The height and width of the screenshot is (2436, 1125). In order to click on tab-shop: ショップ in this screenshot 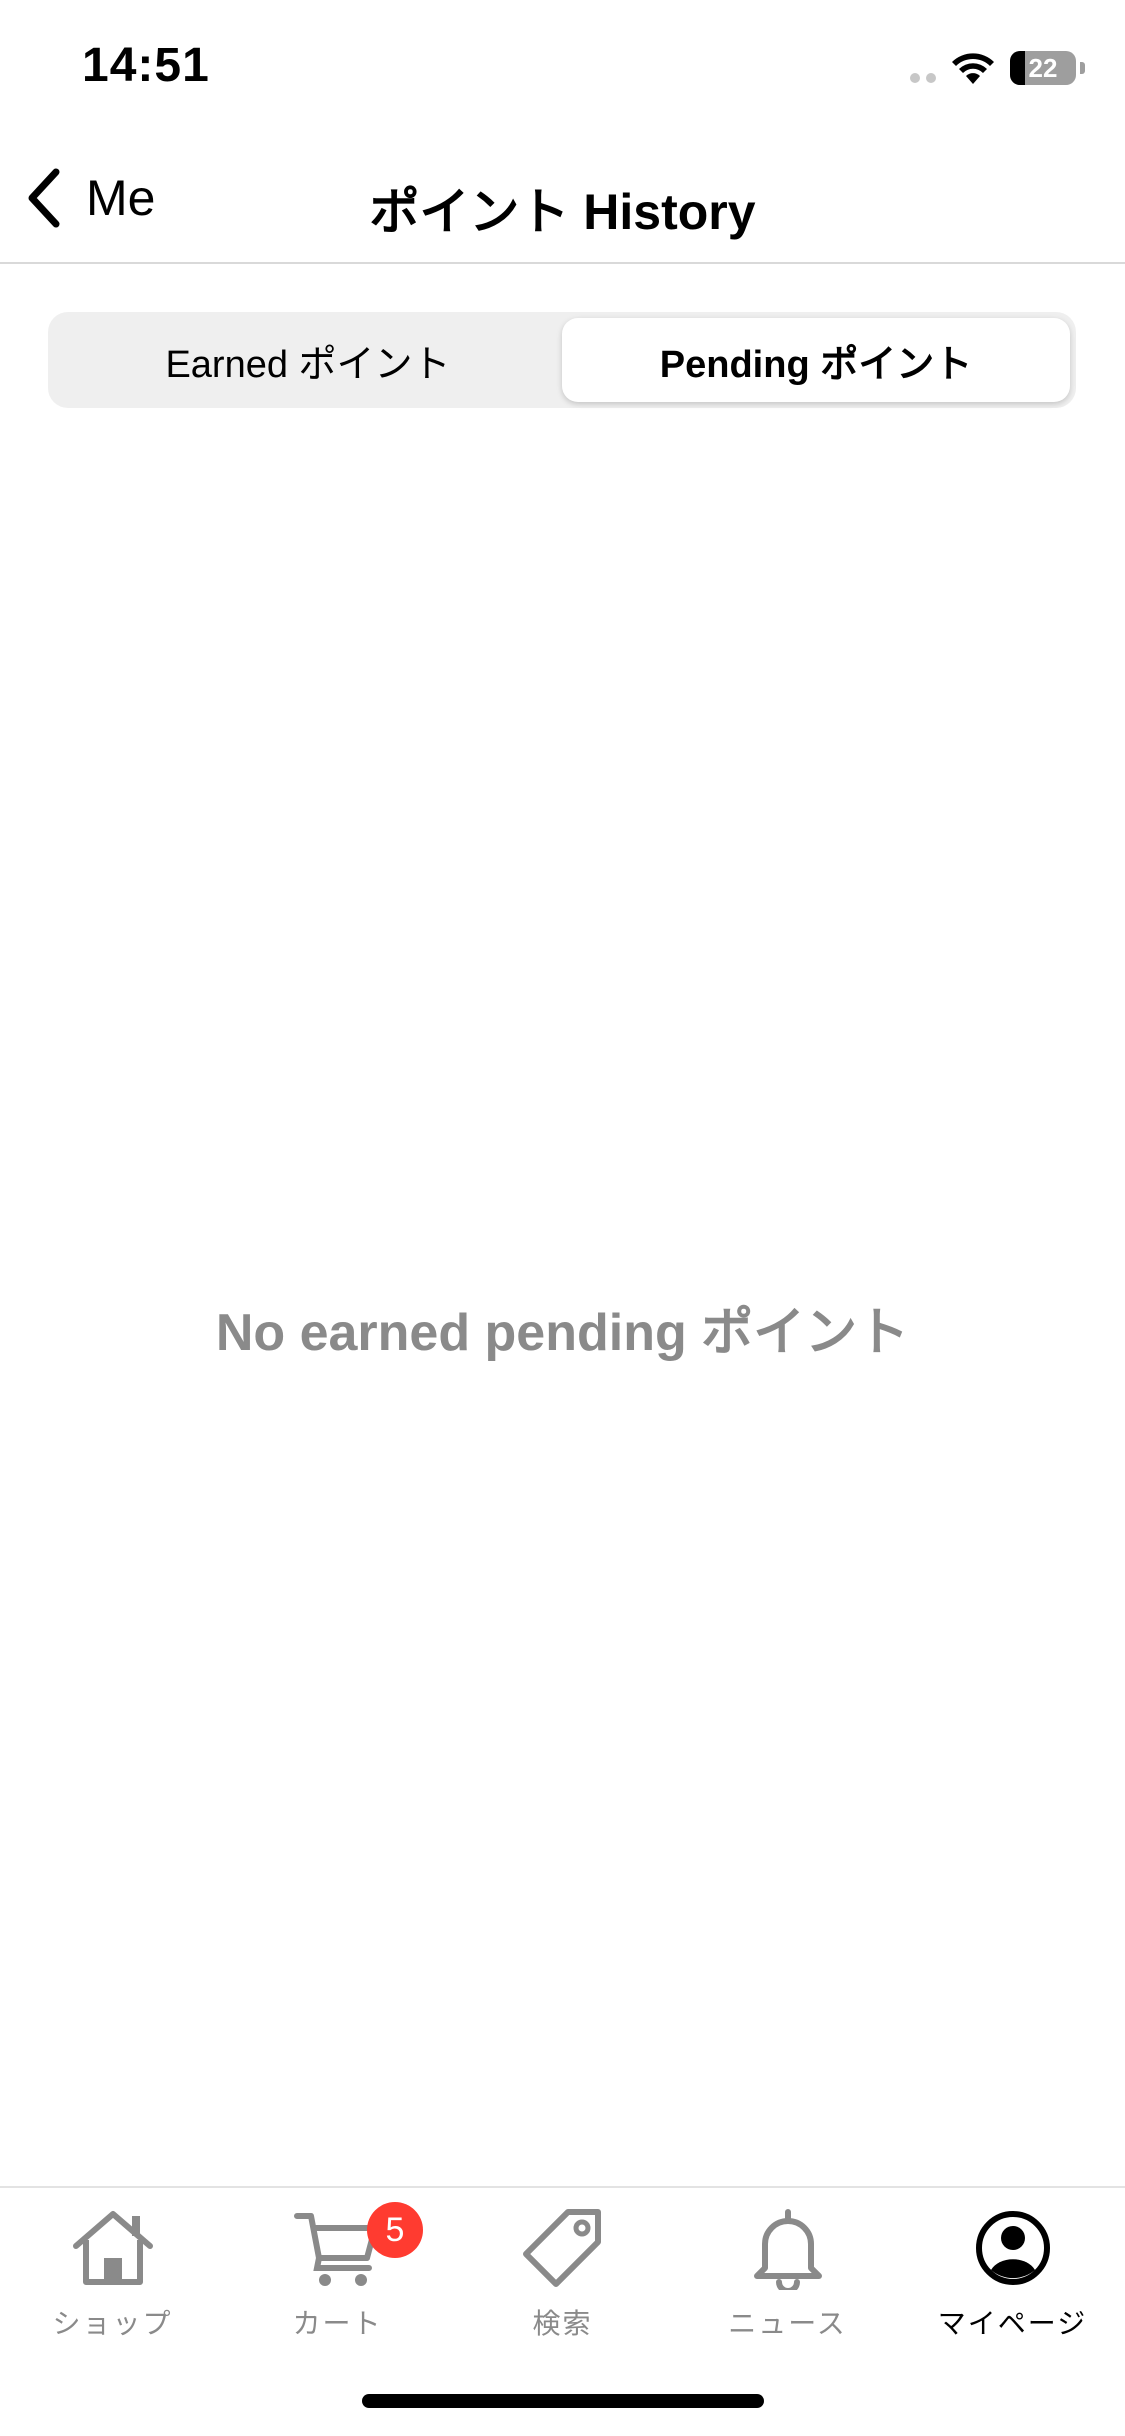, I will do `click(112, 2312)`.